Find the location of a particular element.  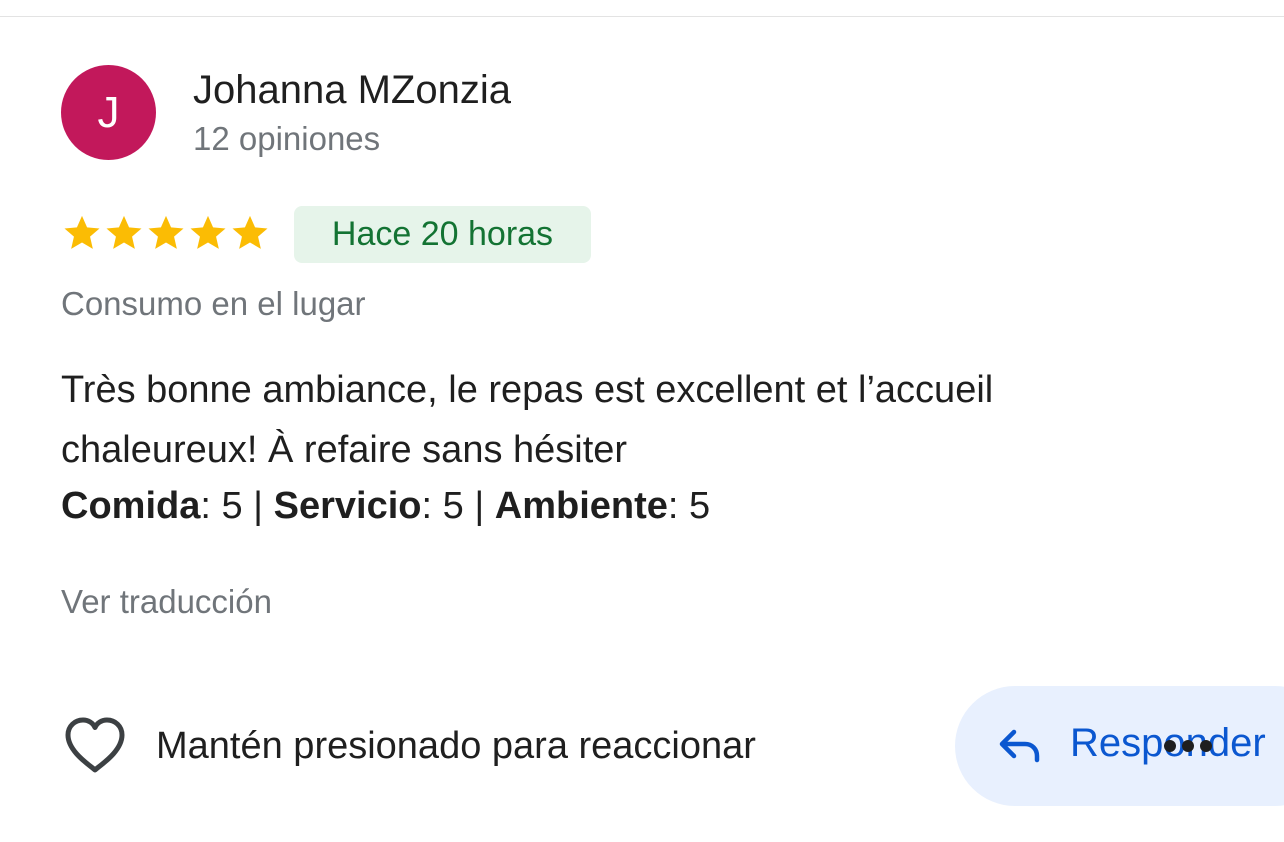

dining-mode: Consumo en el lugar is located at coordinates (213, 303).